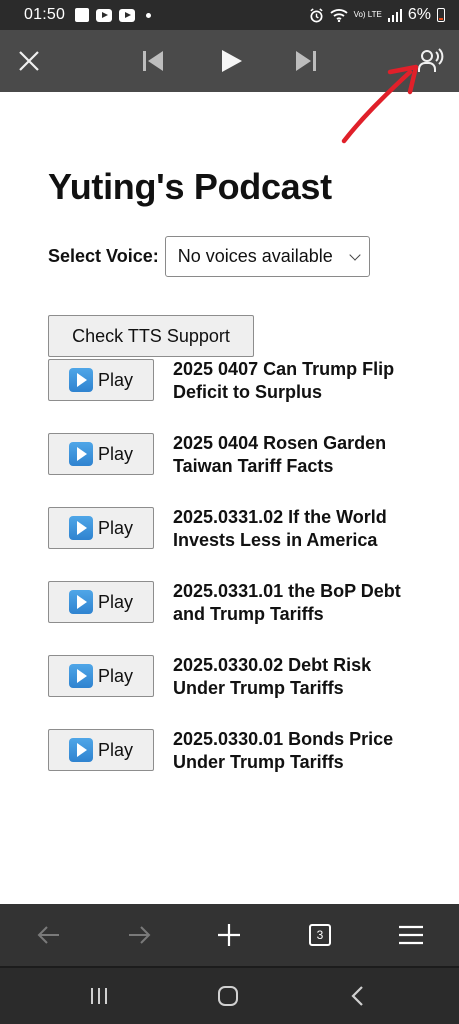  I want to click on battery-percent: 6%, so click(419, 14).